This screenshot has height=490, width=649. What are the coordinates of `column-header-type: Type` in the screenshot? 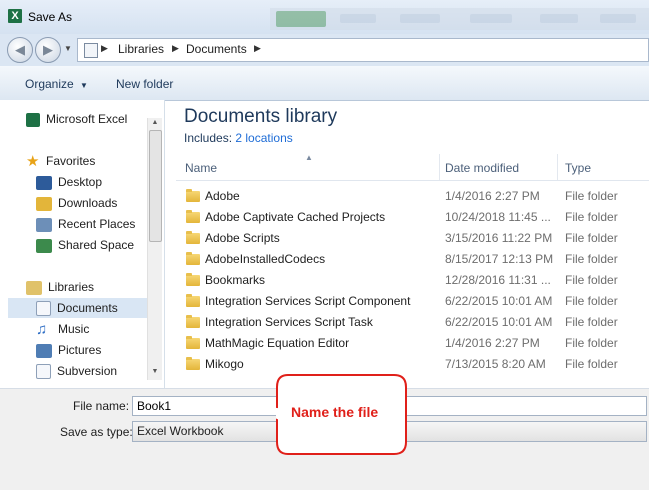 It's located at (578, 168).